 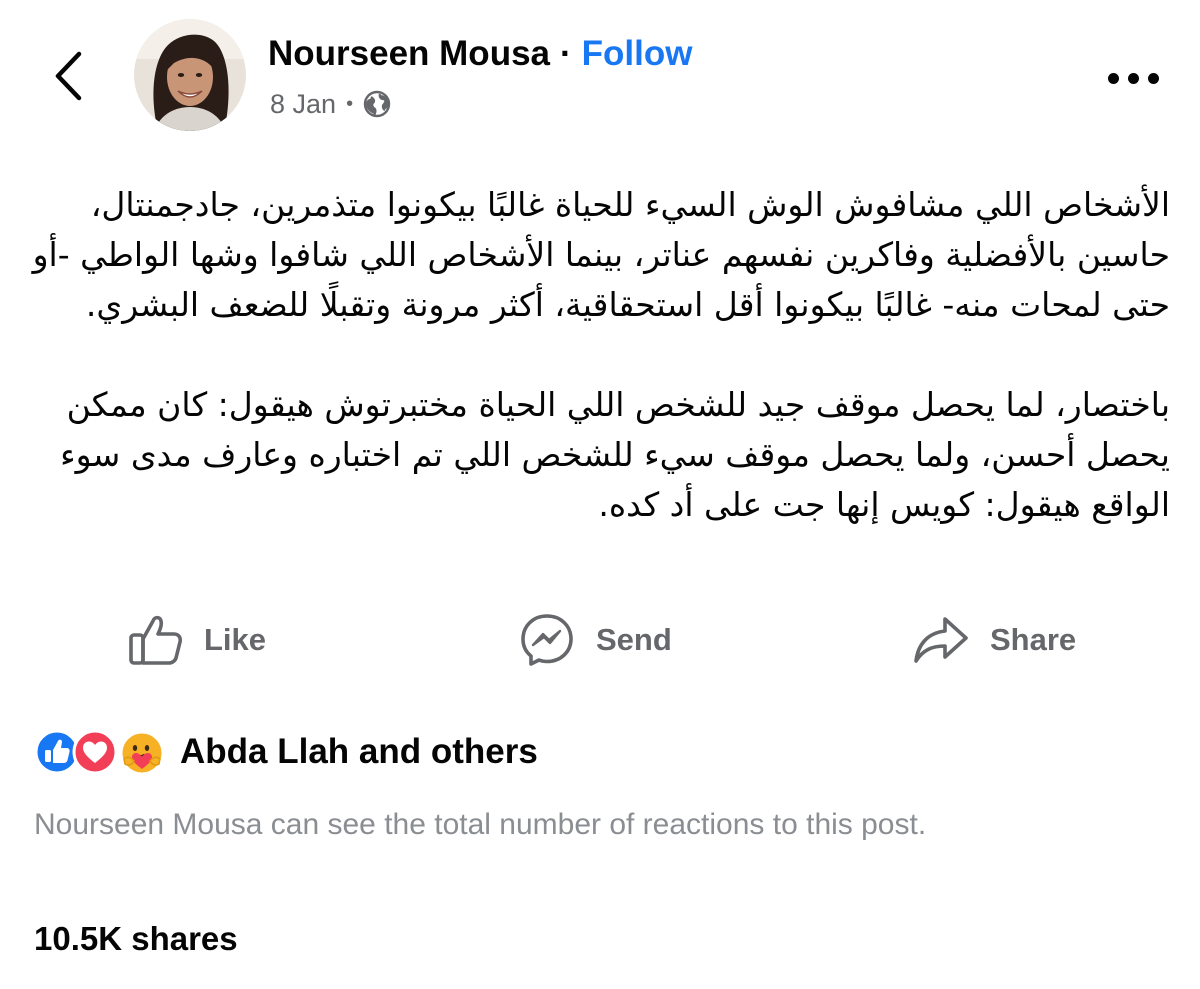 I want to click on chevron-left-icon, so click(x=68, y=76).